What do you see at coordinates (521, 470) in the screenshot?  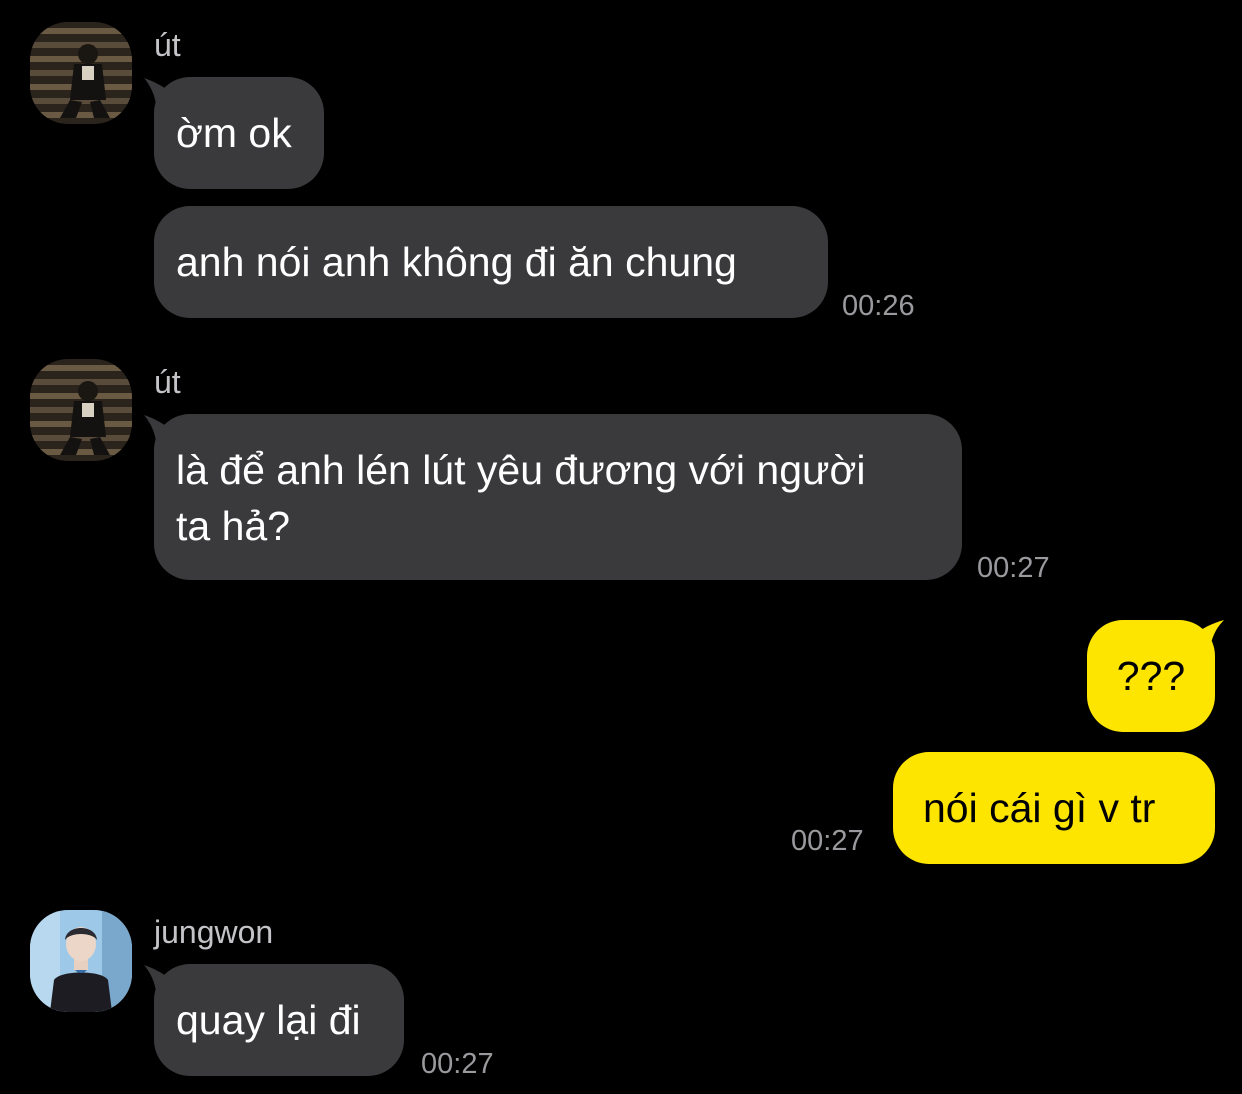 I see `message-text-line: là để anh lén lút yêu đương với người` at bounding box center [521, 470].